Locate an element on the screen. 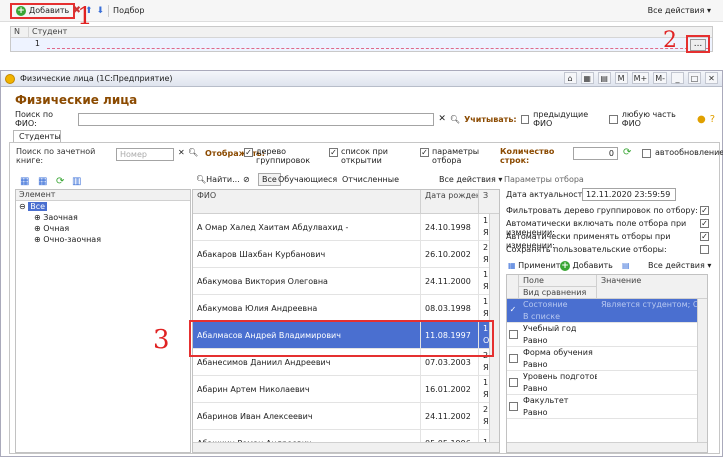 Image resolution: width=723 pixels, height=457 pixels. tree-groups-checkbox: ✓ is located at coordinates (248, 152).